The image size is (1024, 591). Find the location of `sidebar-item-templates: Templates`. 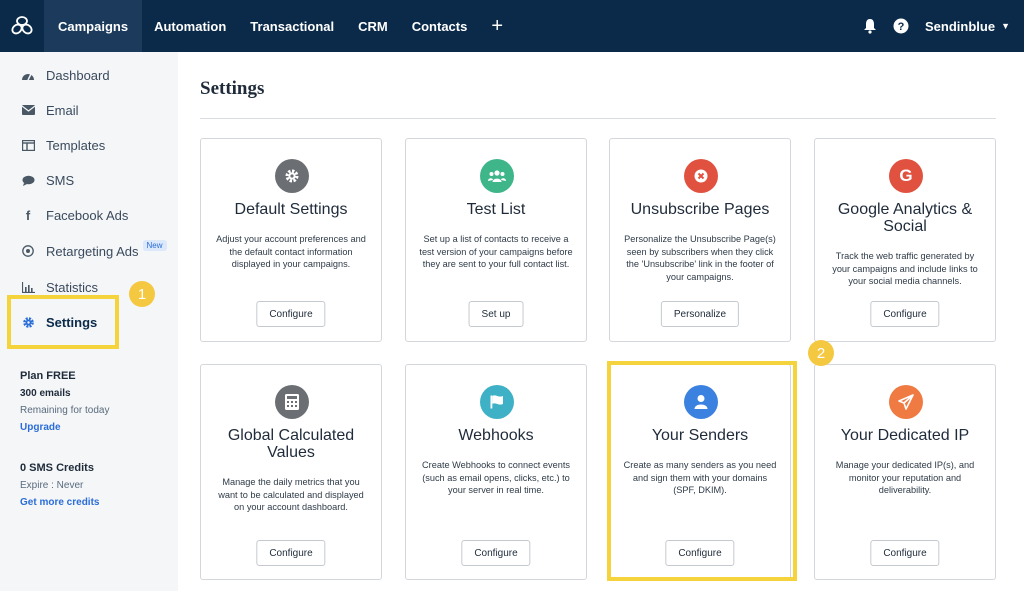

sidebar-item-templates: Templates is located at coordinates (89, 145).